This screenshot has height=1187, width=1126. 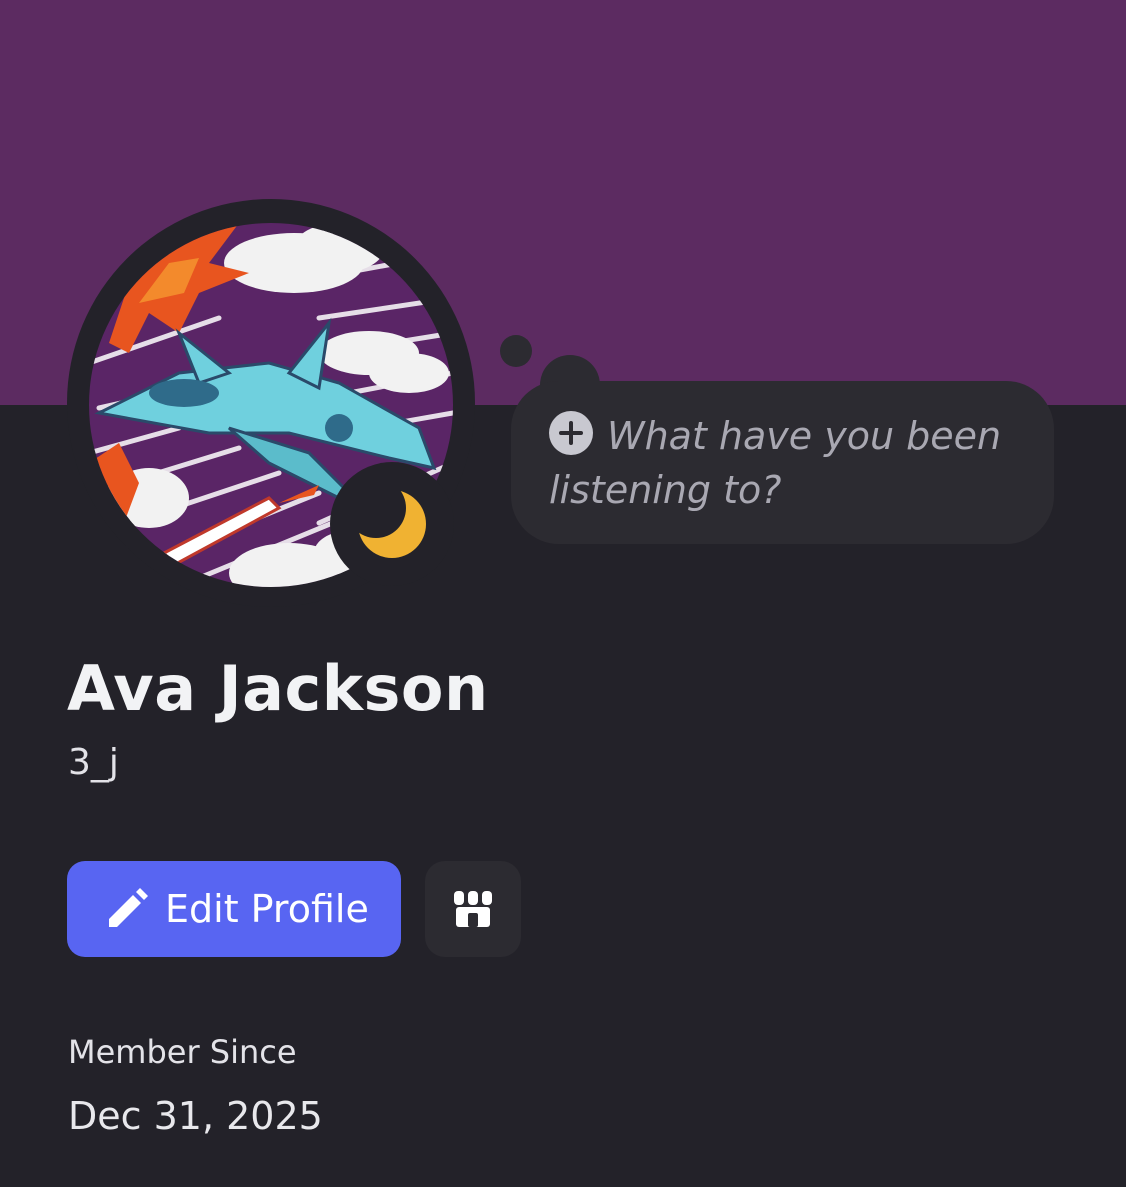 I want to click on custom-status-bubble: What have you been listening to?, so click(x=782, y=462).